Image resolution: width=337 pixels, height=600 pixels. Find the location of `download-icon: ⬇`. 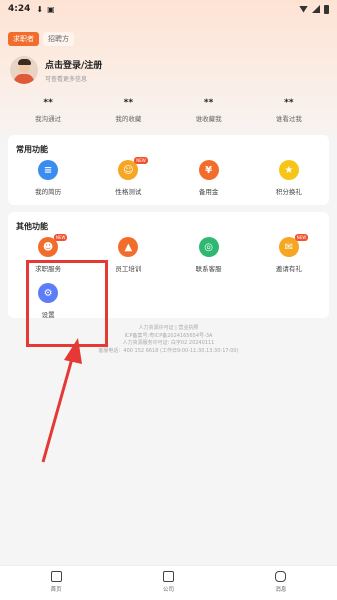

download-icon: ⬇ is located at coordinates (40, 9).